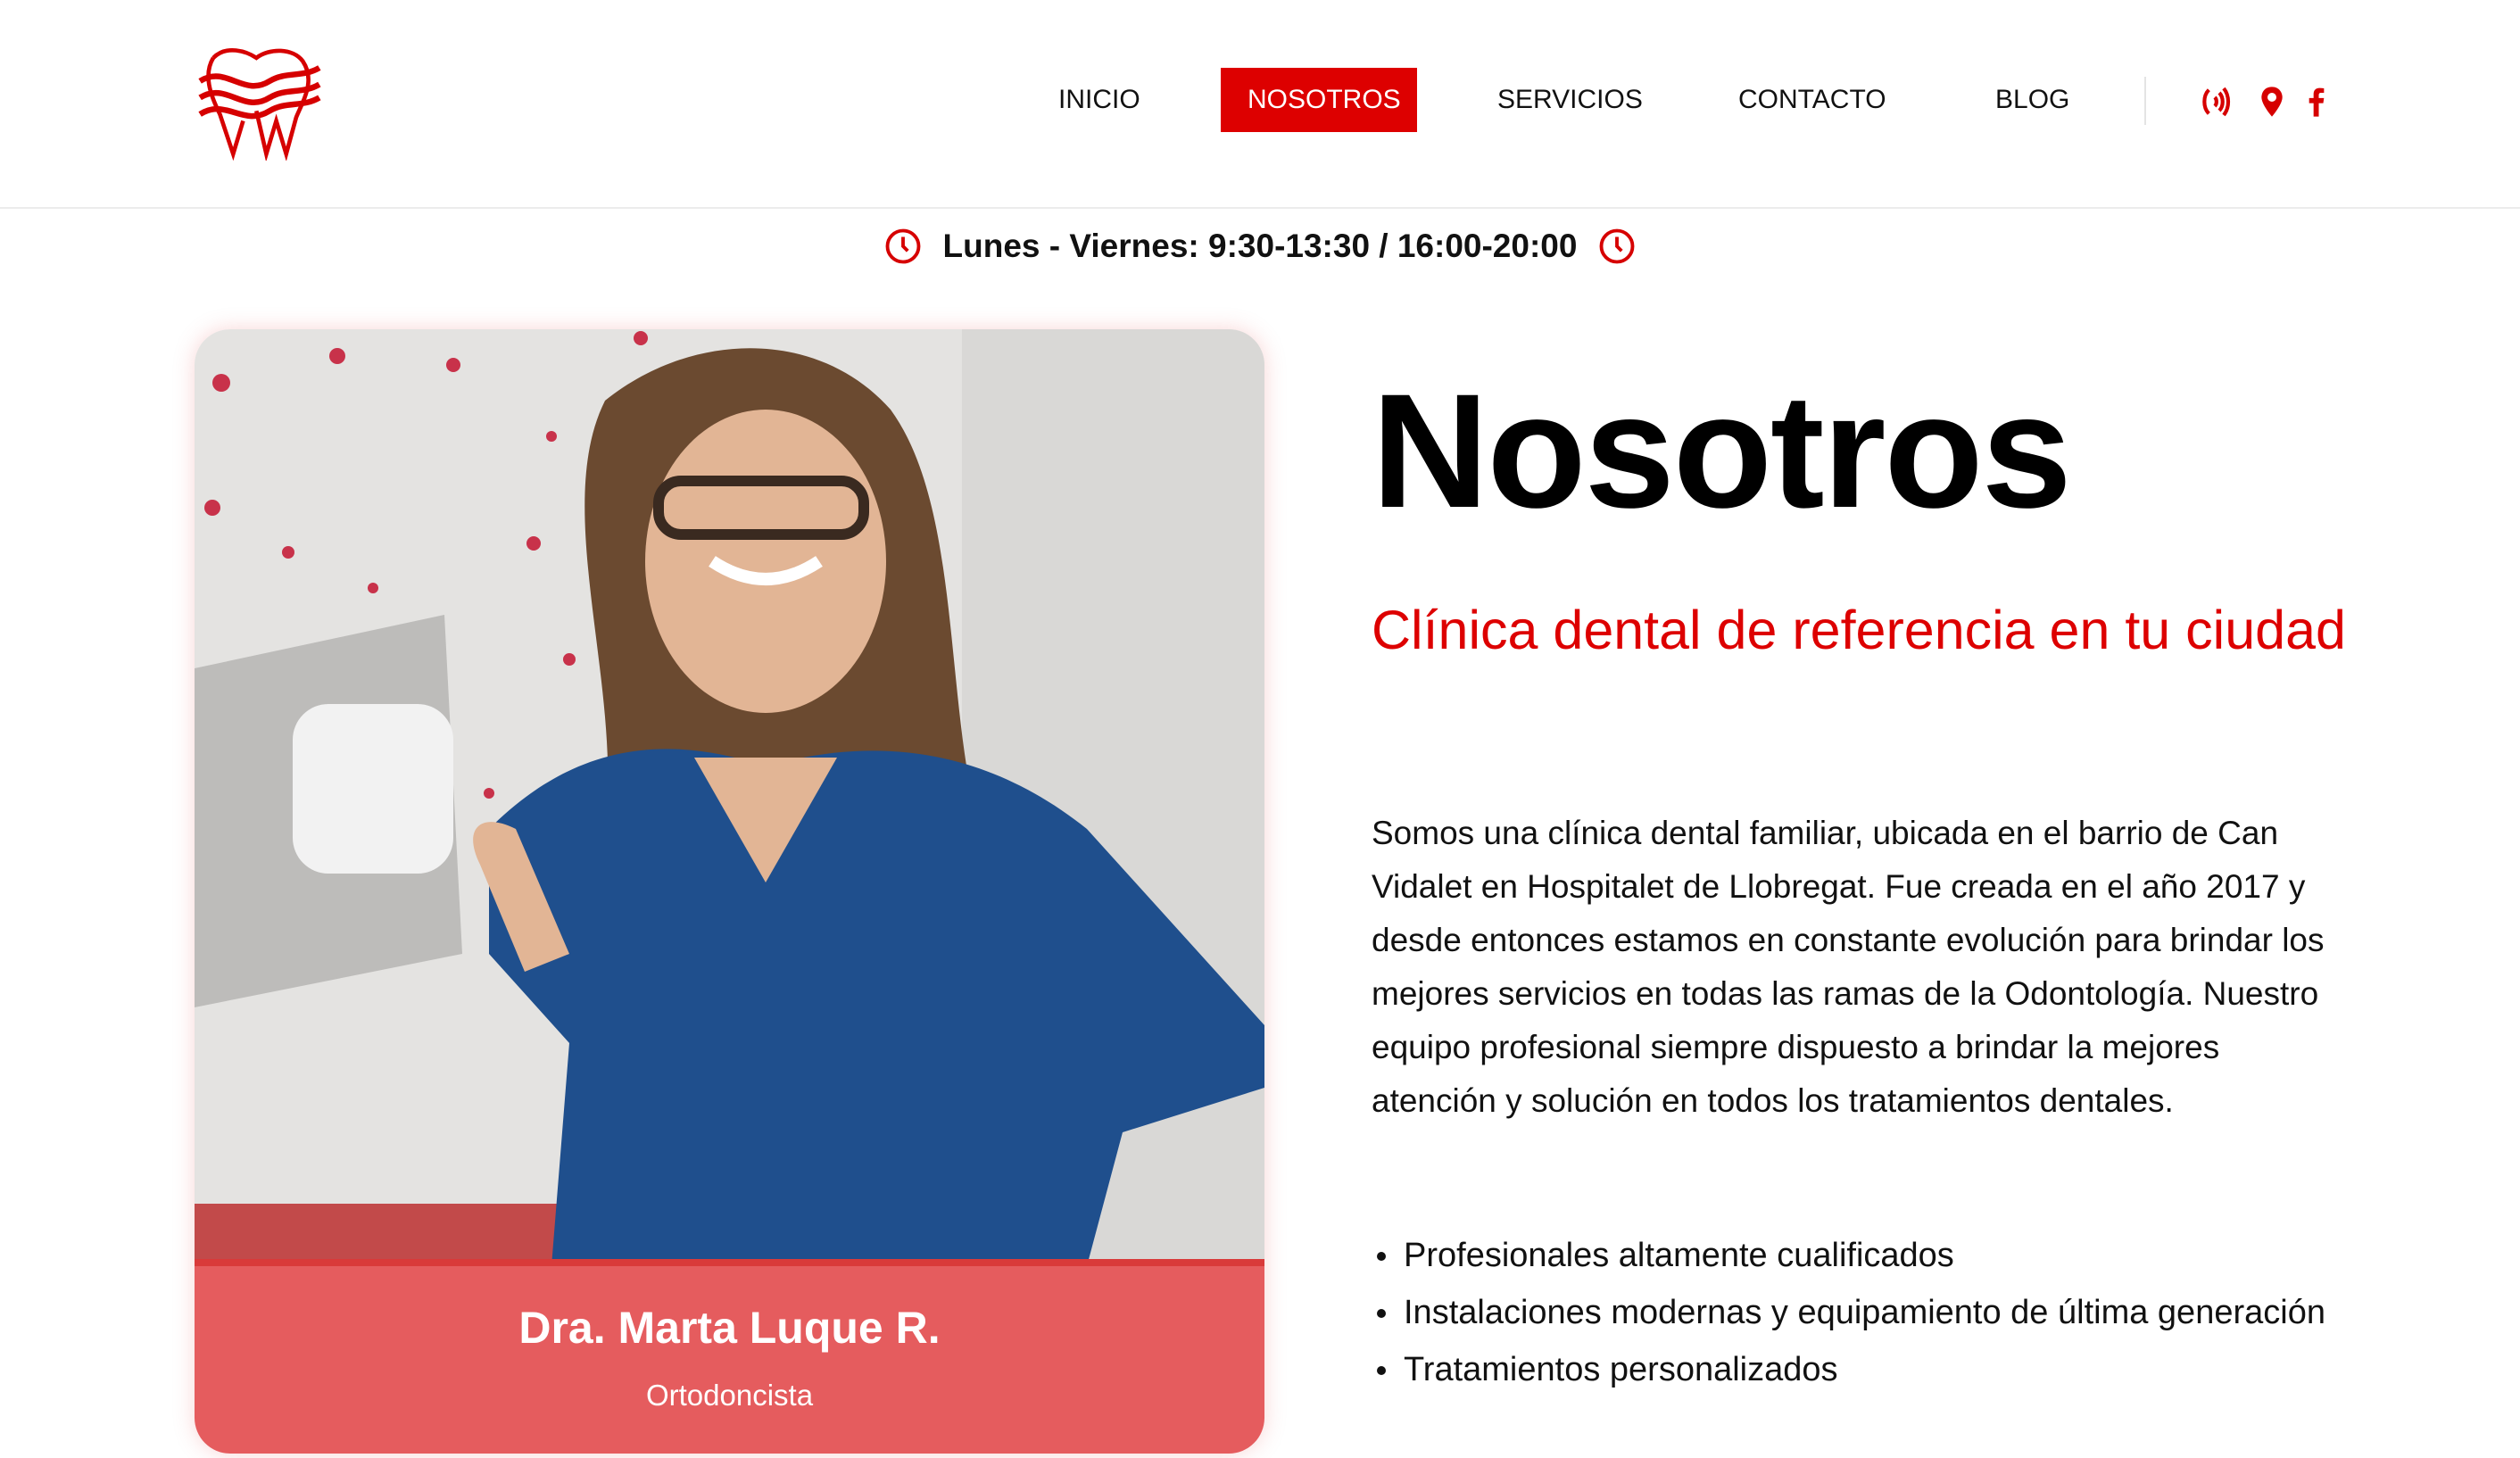  Describe the element at coordinates (260, 103) in the screenshot. I see `tooth-logo` at that location.